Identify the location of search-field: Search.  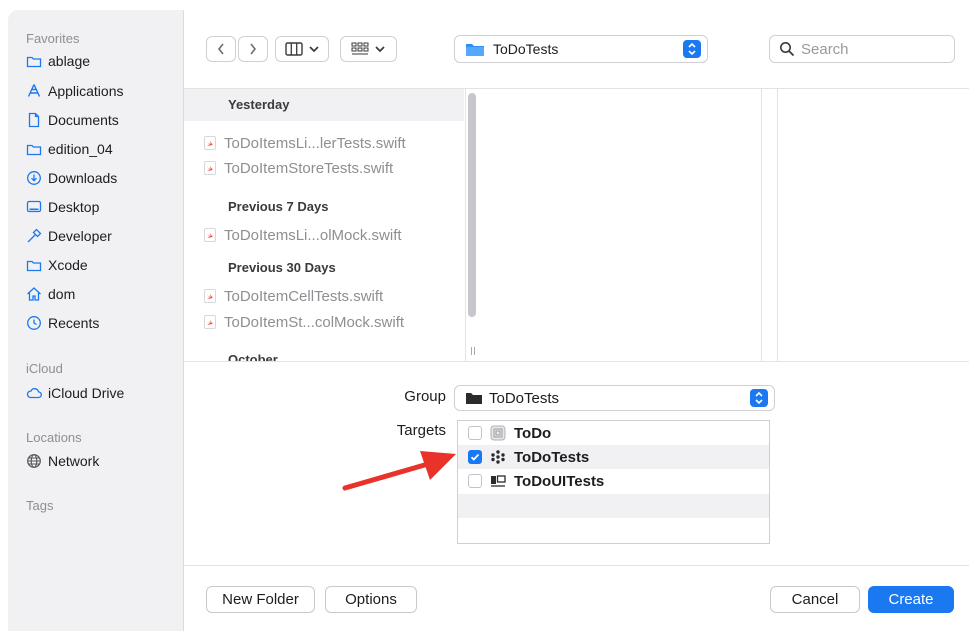
(862, 49).